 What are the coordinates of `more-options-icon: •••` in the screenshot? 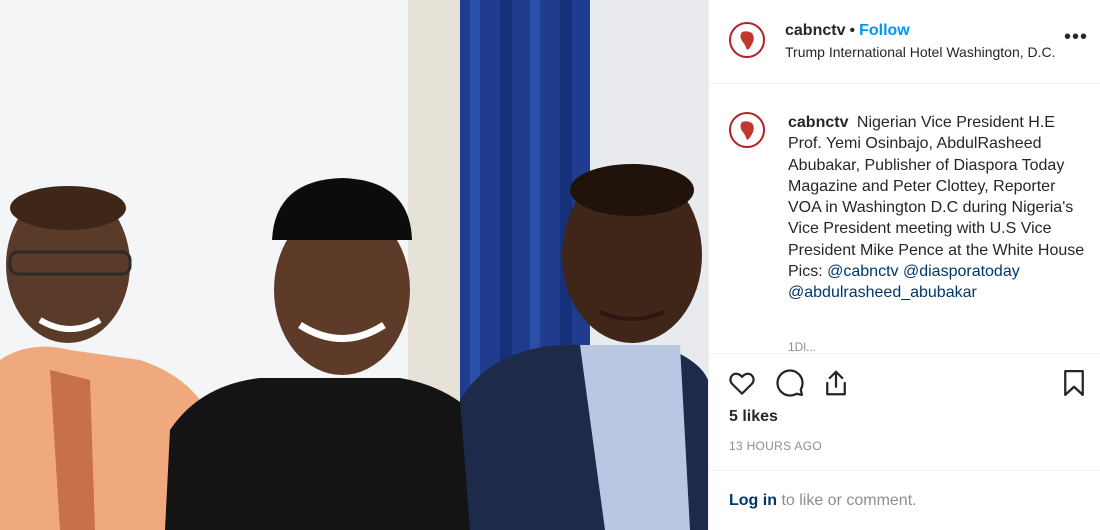 It's located at (1076, 37).